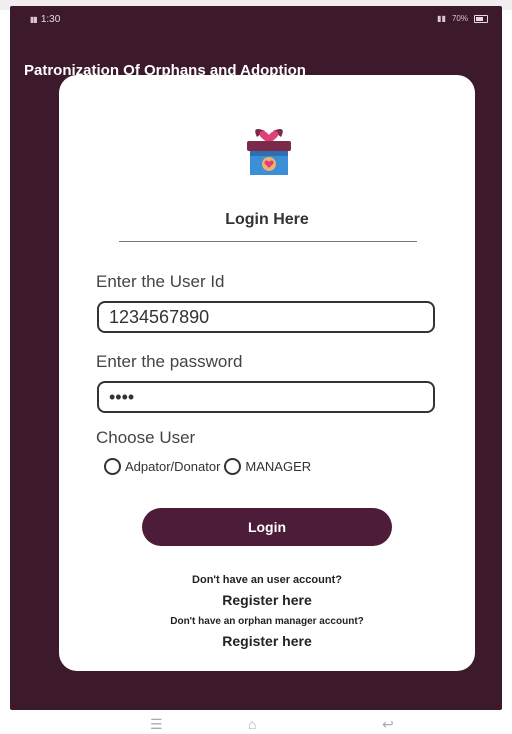 This screenshot has width=512, height=734. I want to click on no-manager-account-text: Don't have an orphan manager account?, so click(267, 621).